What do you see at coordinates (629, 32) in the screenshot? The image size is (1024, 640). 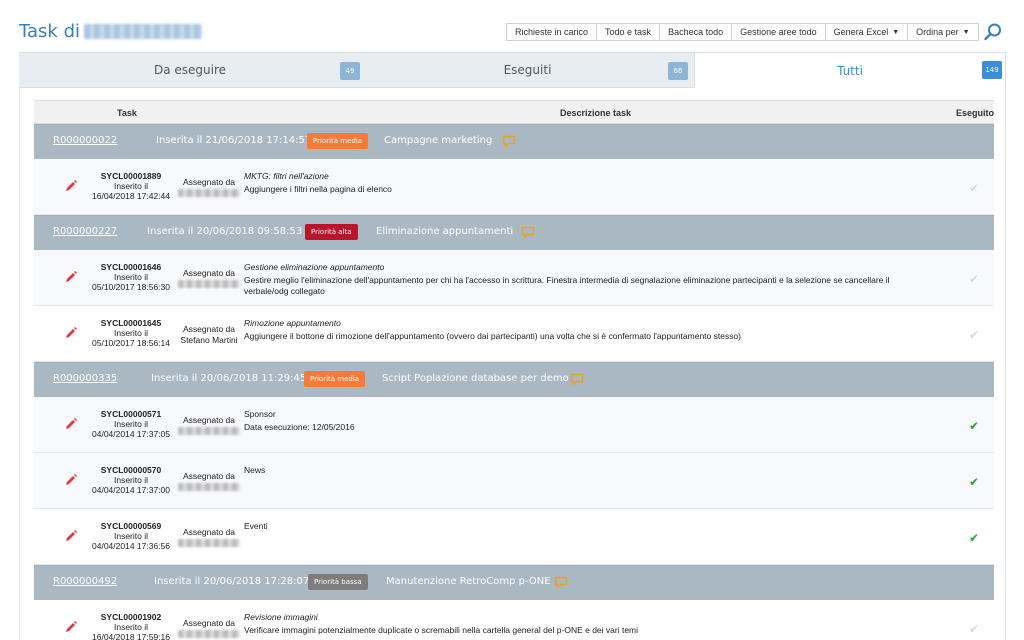 I see `todo-e-task-button: Todo e task` at bounding box center [629, 32].